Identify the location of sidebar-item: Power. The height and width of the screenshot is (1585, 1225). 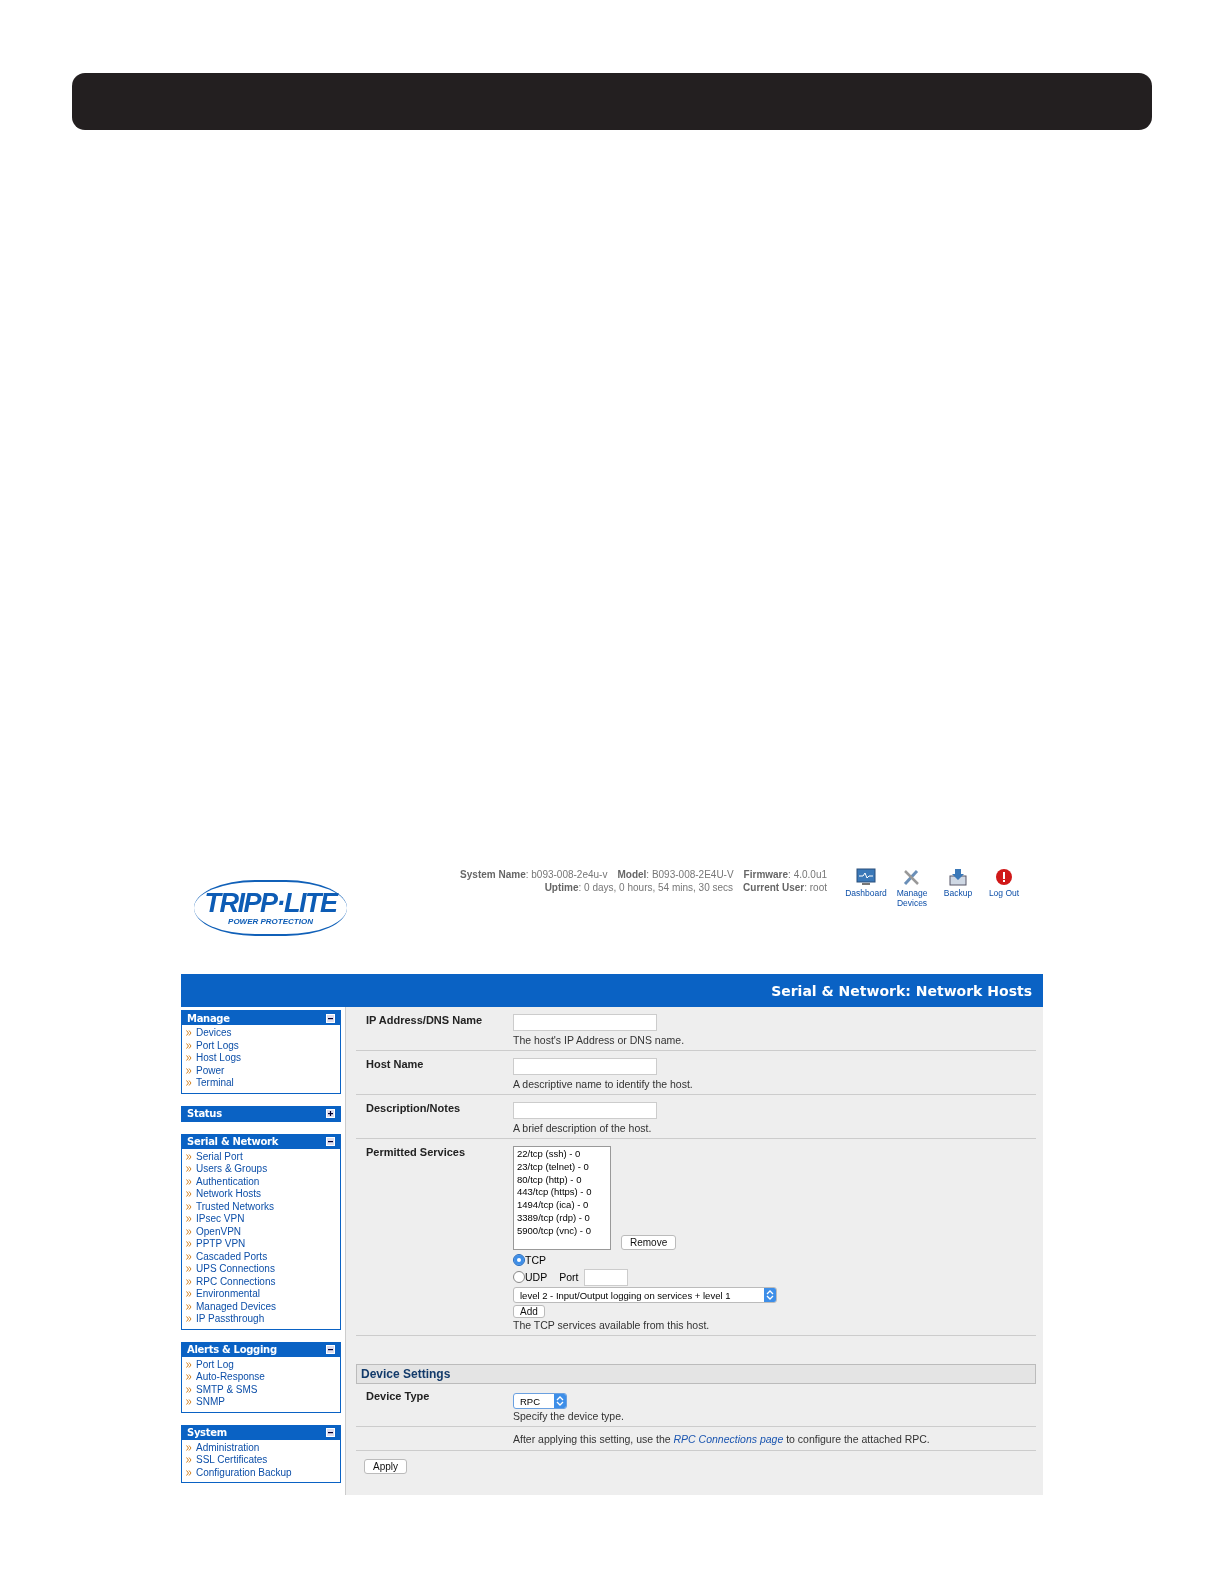
(210, 1070).